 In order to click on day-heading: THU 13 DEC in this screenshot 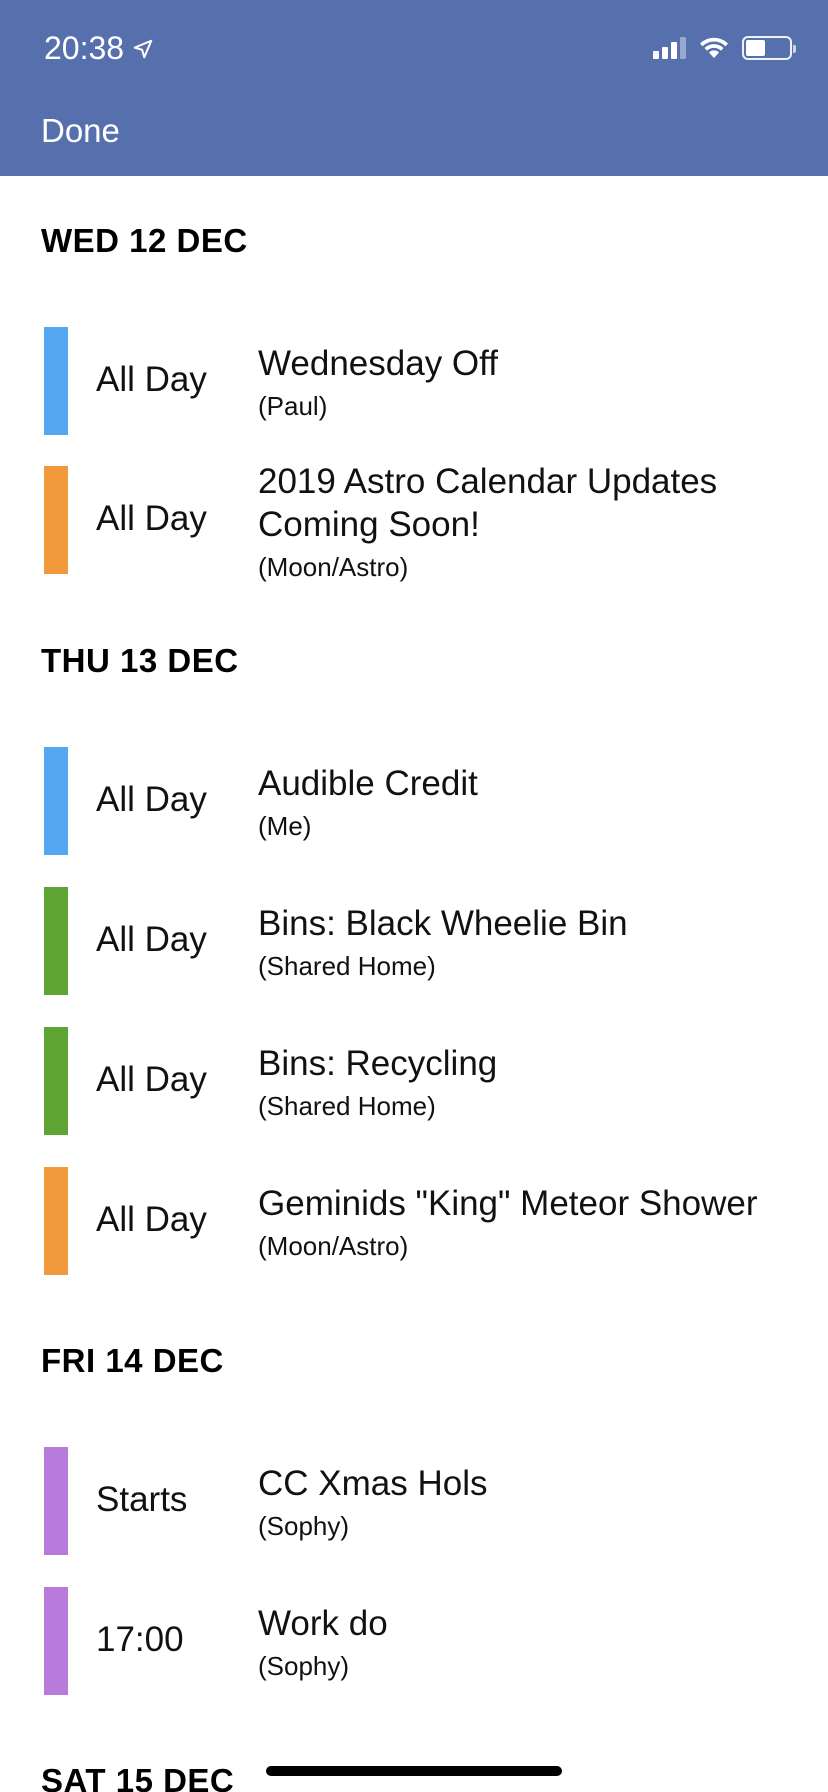, I will do `click(140, 660)`.